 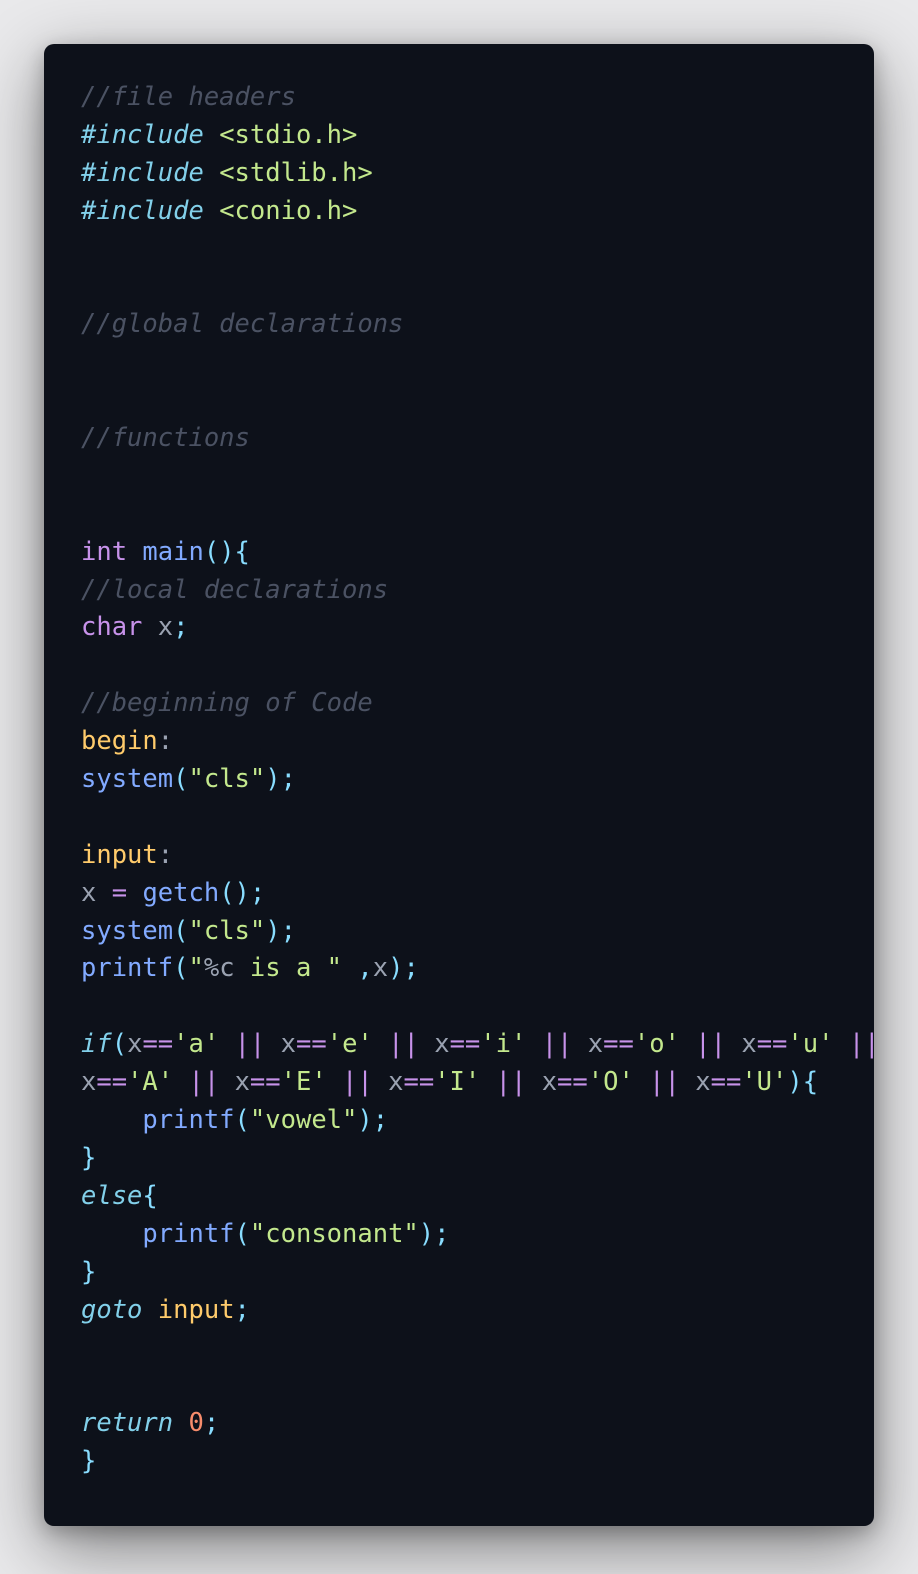 I want to click on code-token: ();, so click(x=242, y=892).